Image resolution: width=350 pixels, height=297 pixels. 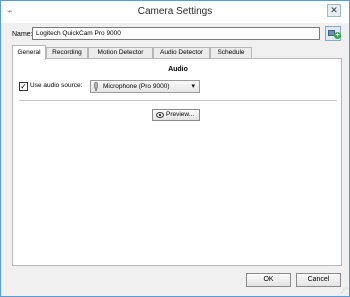 What do you see at coordinates (176, 33) in the screenshot?
I see `camera-name-input: Logitech QuickCam Pro 9000` at bounding box center [176, 33].